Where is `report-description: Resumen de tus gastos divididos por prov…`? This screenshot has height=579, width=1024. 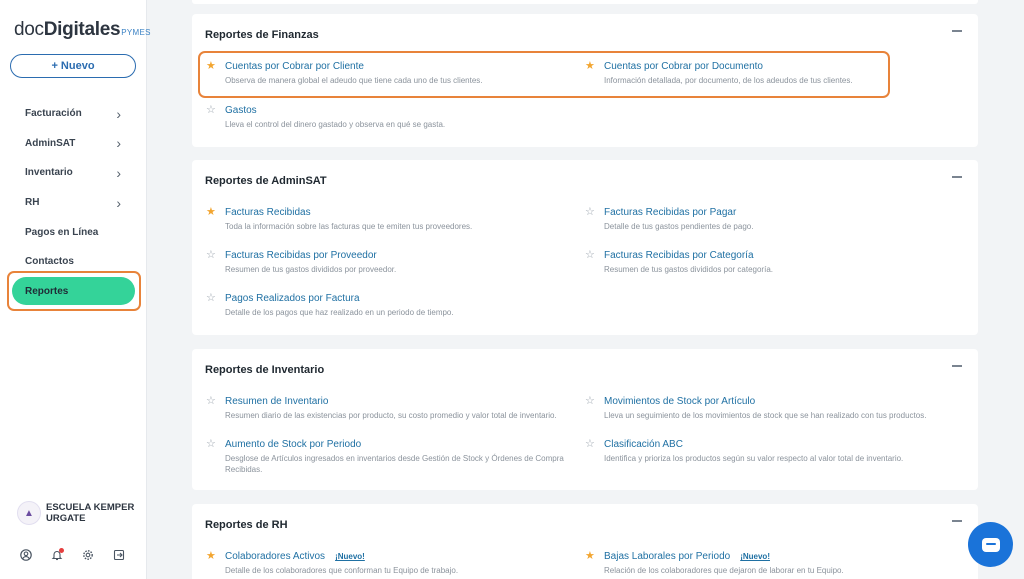 report-description: Resumen de tus gastos divididos por prov… is located at coordinates (311, 269).